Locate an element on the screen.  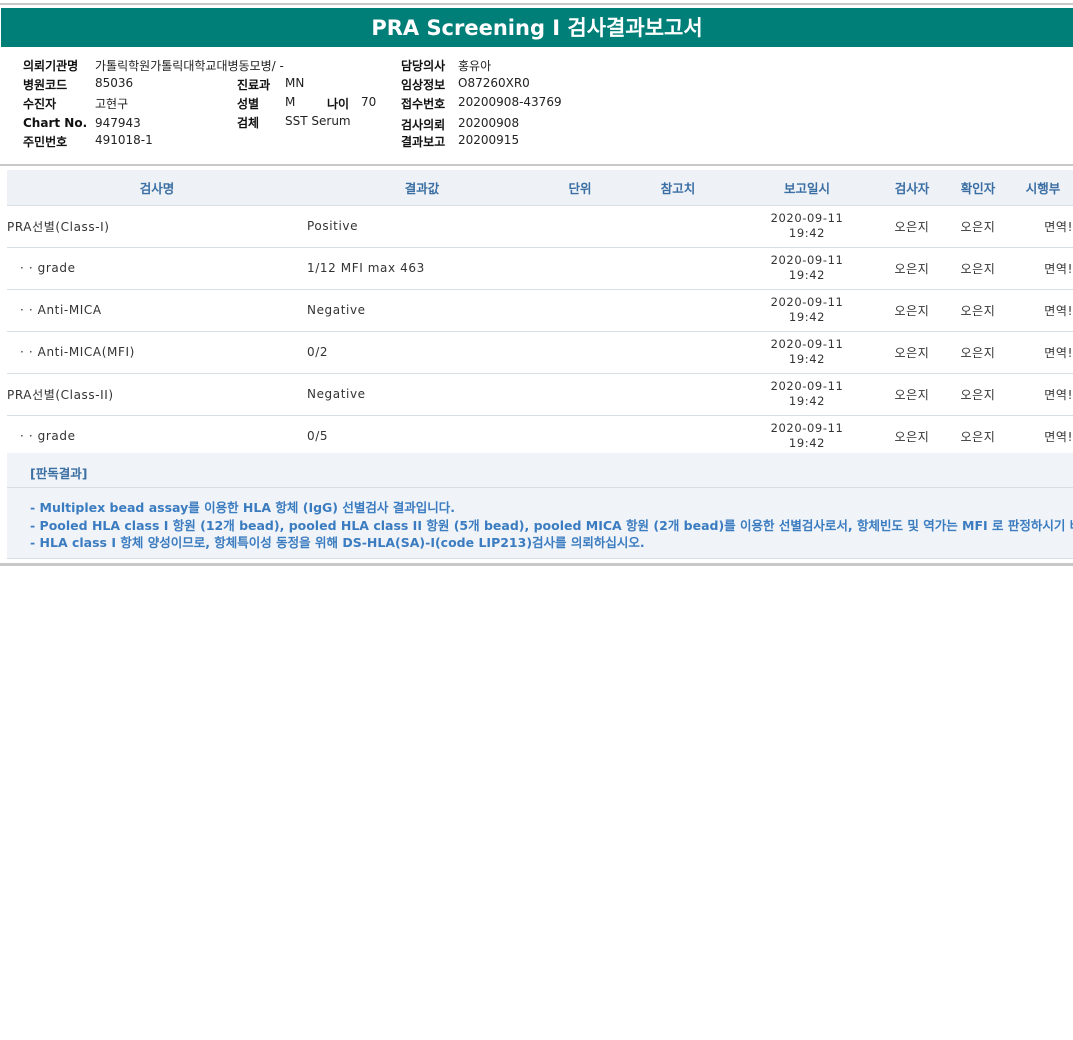
patient-label: 수진자 is located at coordinates (40, 104).